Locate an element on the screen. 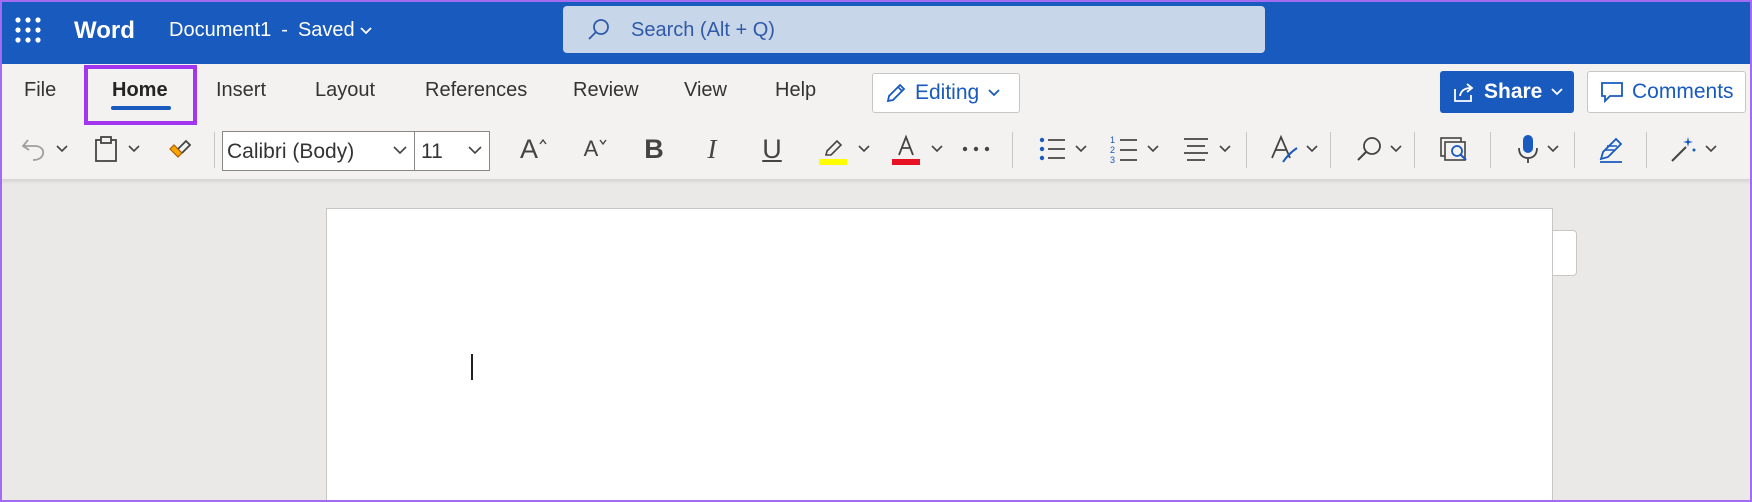 This screenshot has width=1752, height=502. numbered-list-icon: 123 is located at coordinates (1123, 149).